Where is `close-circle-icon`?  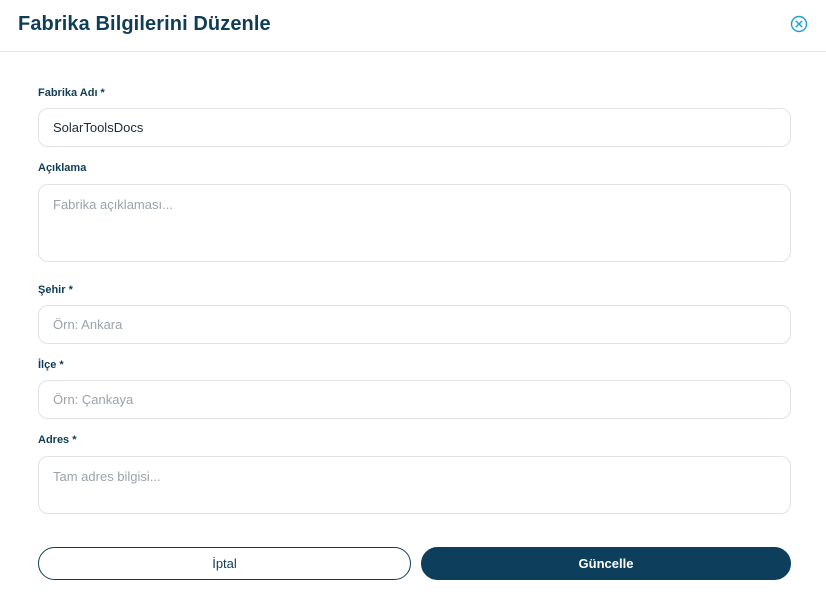 close-circle-icon is located at coordinates (799, 24).